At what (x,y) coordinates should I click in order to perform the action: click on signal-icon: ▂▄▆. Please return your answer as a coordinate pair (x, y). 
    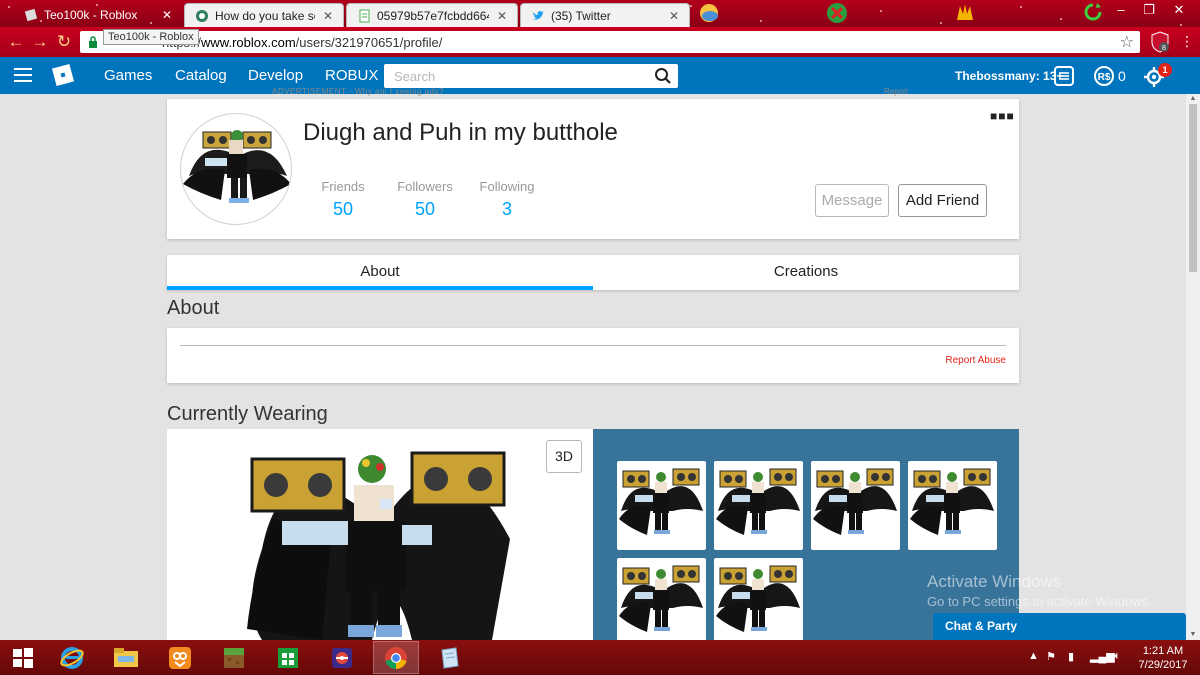
    Looking at the image, I should click on (1102, 656).